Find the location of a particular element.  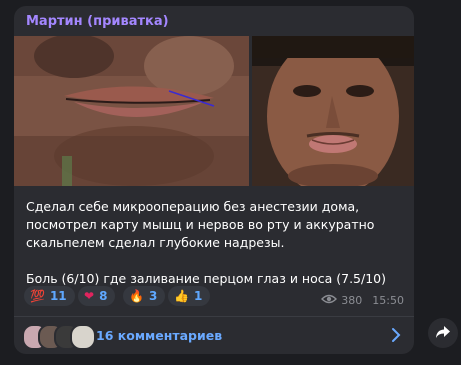

hundred-icon: 💯 is located at coordinates (37, 296).